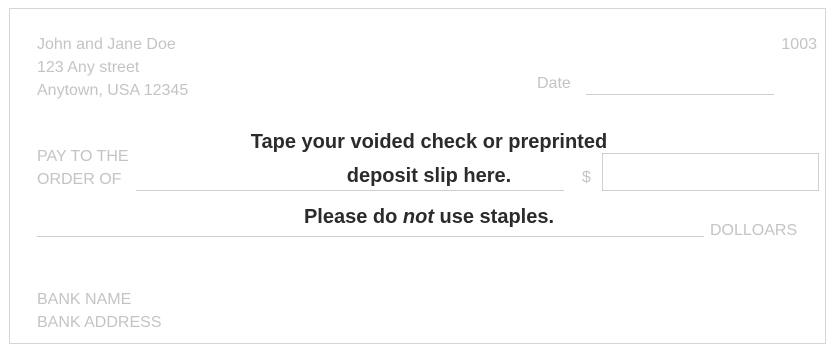 This screenshot has width=835, height=353. Describe the element at coordinates (494, 217) in the screenshot. I see `instruction-line3-end: use staples.` at that location.